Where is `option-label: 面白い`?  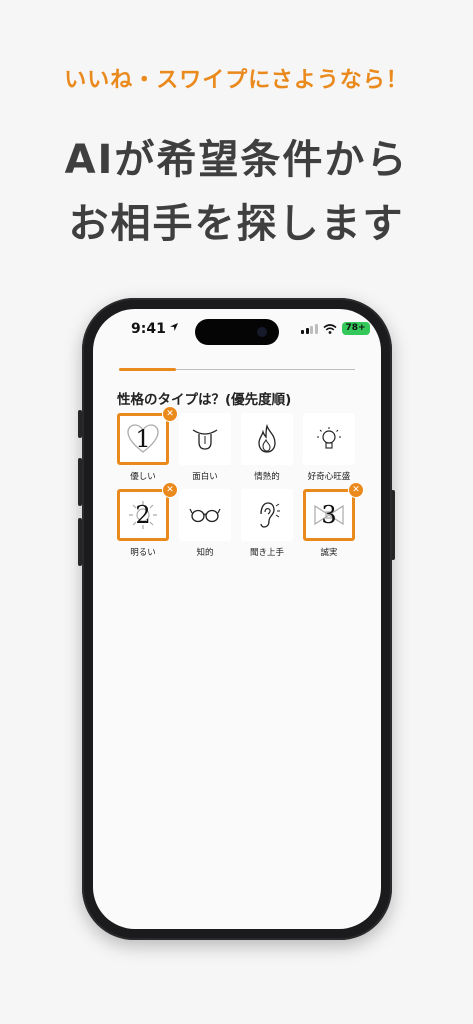 option-label: 面白い is located at coordinates (205, 477).